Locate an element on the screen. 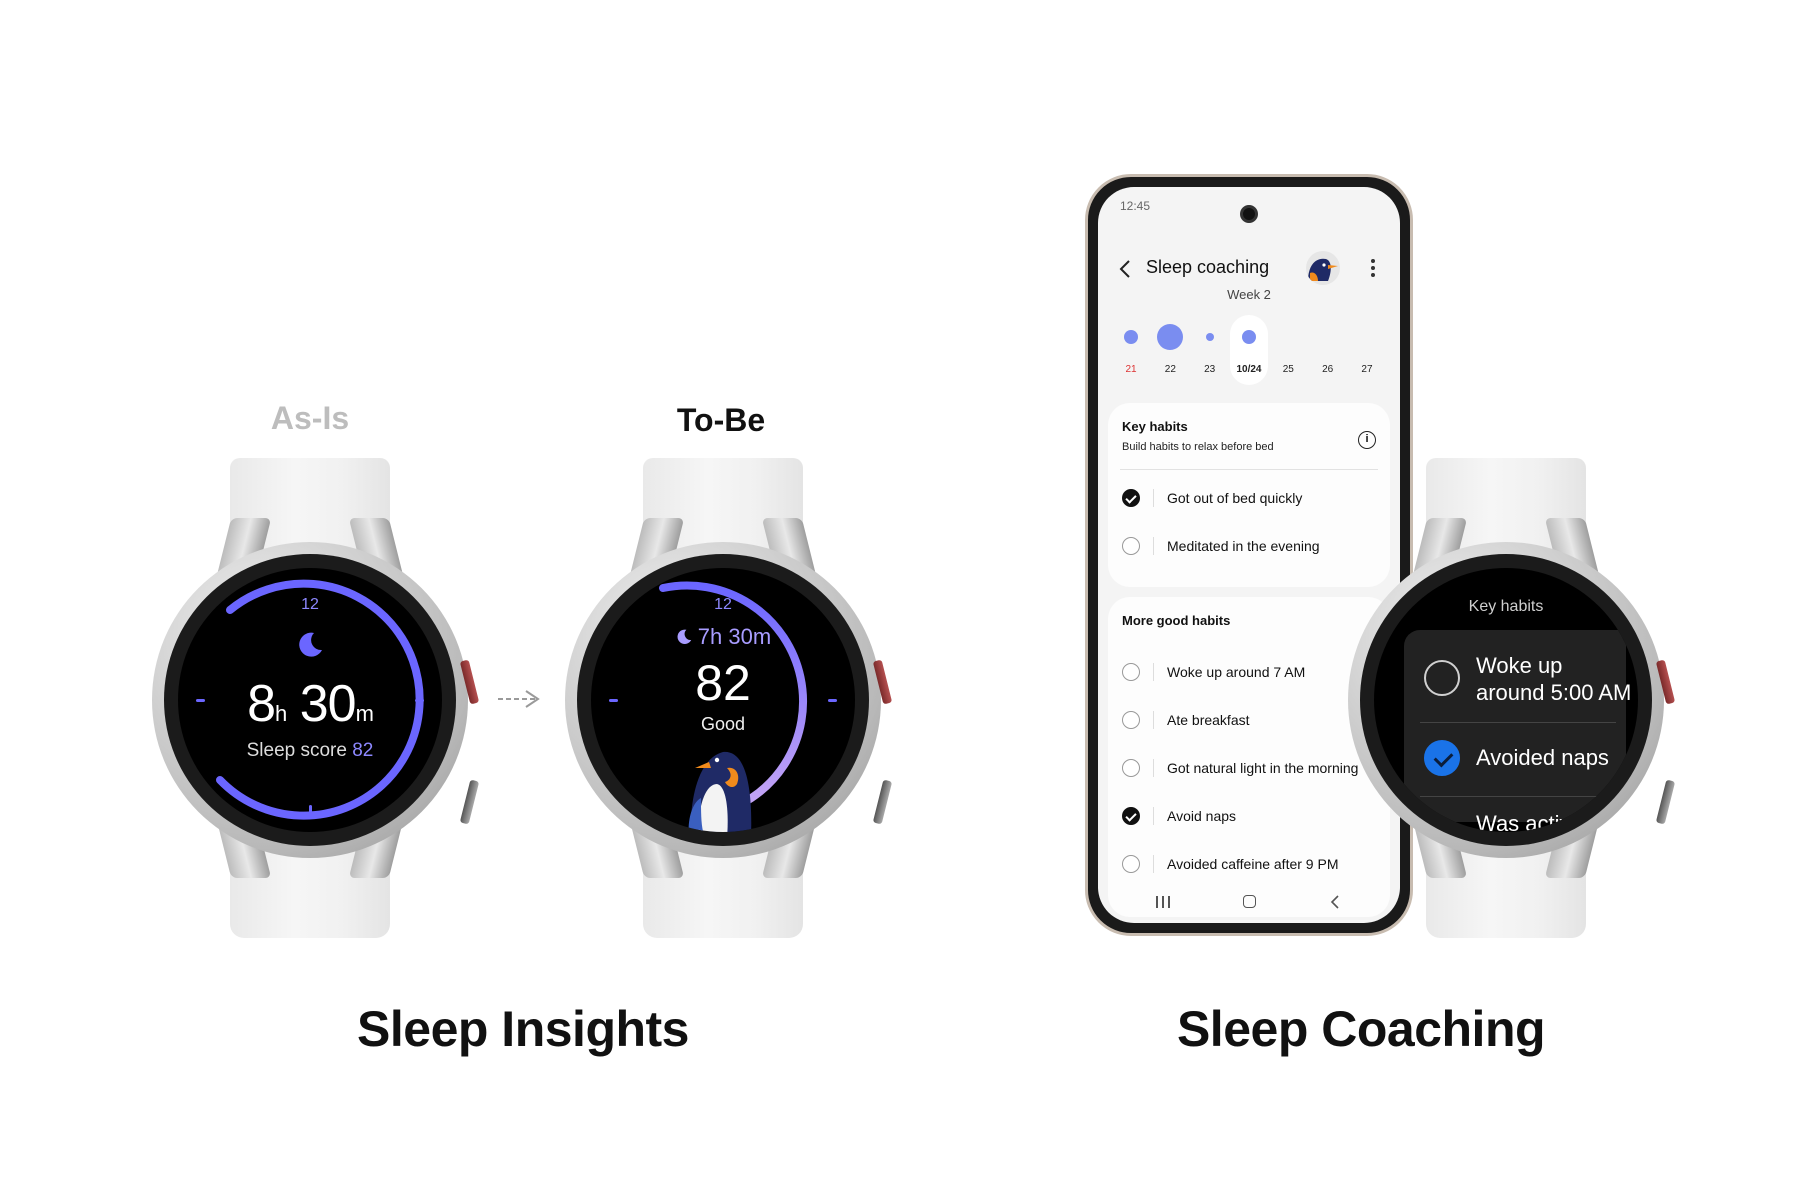  day-label: 22 is located at coordinates (1170, 369).